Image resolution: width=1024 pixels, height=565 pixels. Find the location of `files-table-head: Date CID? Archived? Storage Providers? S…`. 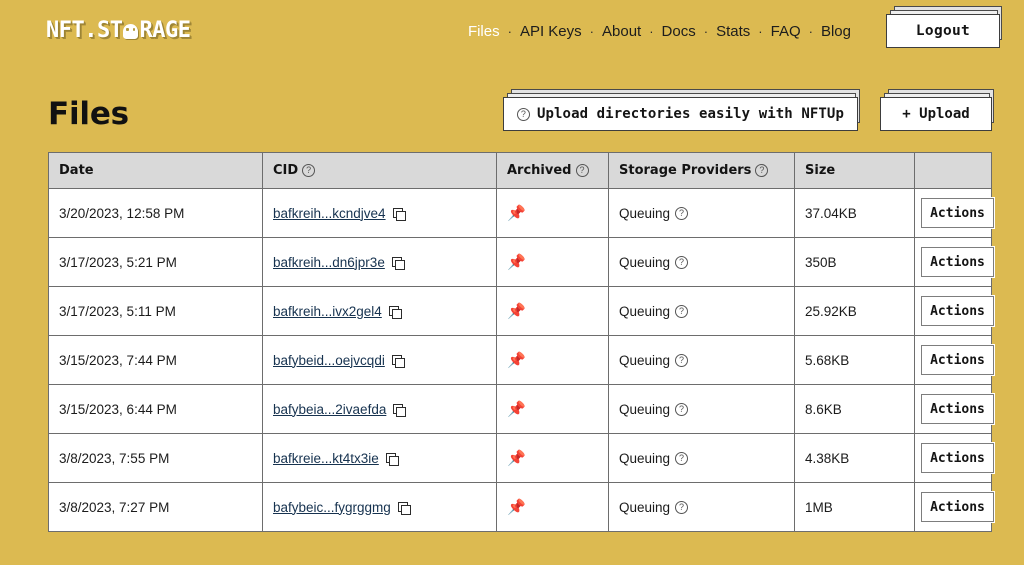

files-table-head: Date CID? Archived? Storage Providers? S… is located at coordinates (520, 170).